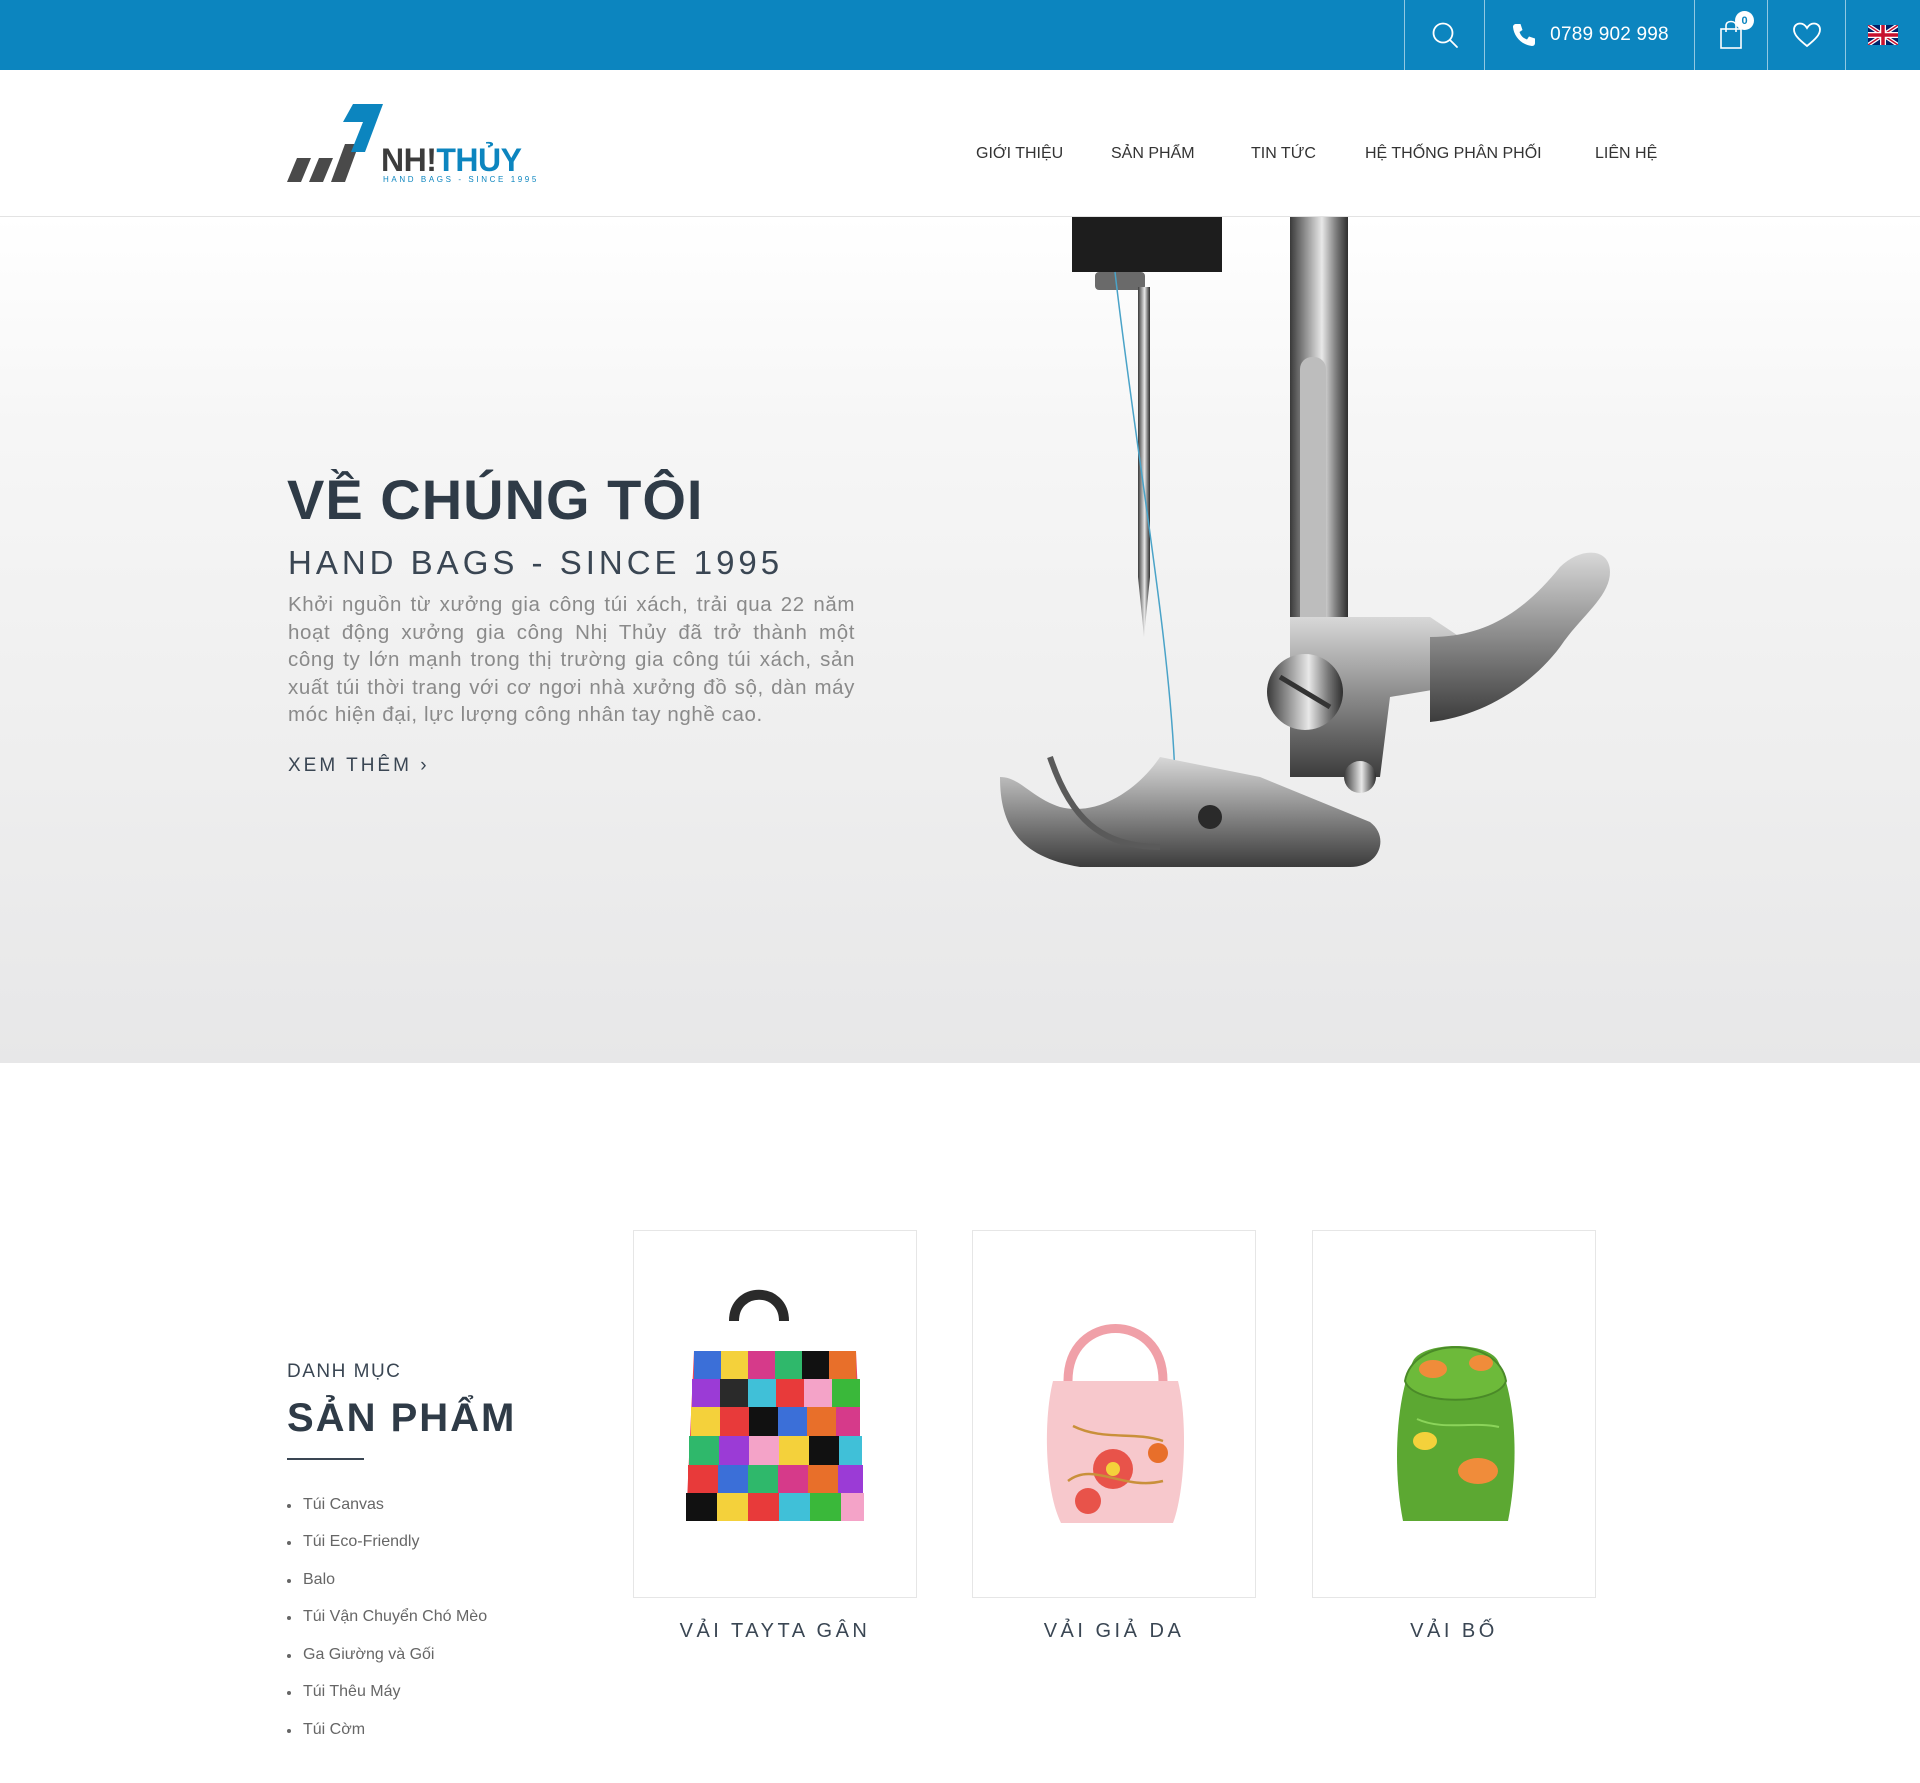  I want to click on category-item-label: Ga Giường và Gối, so click(369, 1654).